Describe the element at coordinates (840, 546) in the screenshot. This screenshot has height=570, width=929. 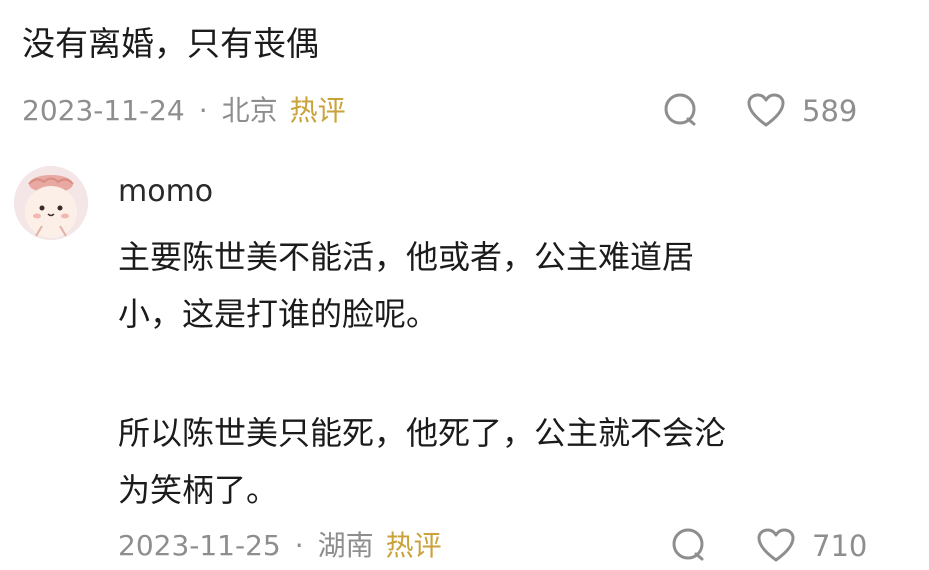
I see `like-count: 710` at that location.